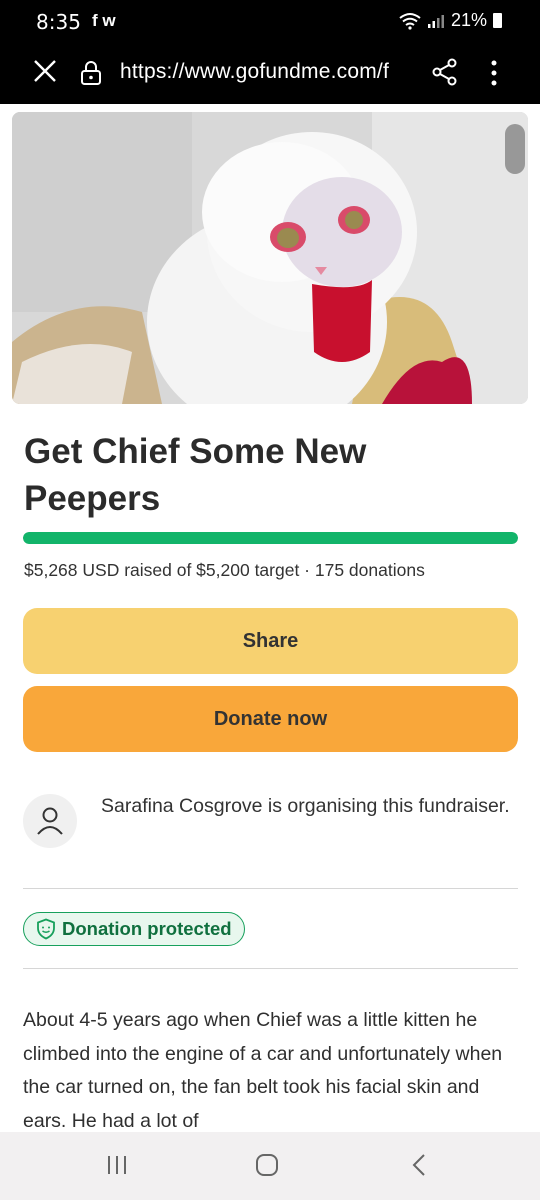  What do you see at coordinates (46, 929) in the screenshot?
I see `shield-icon` at bounding box center [46, 929].